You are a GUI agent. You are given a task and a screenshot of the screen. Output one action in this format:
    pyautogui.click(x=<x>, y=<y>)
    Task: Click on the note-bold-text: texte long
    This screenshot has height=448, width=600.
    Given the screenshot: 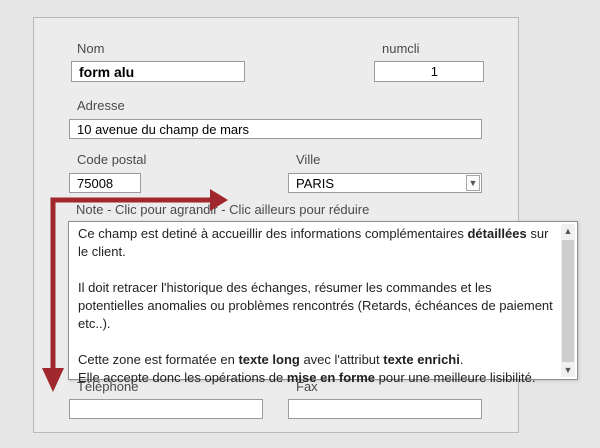 What is the action you would take?
    pyautogui.click(x=269, y=359)
    